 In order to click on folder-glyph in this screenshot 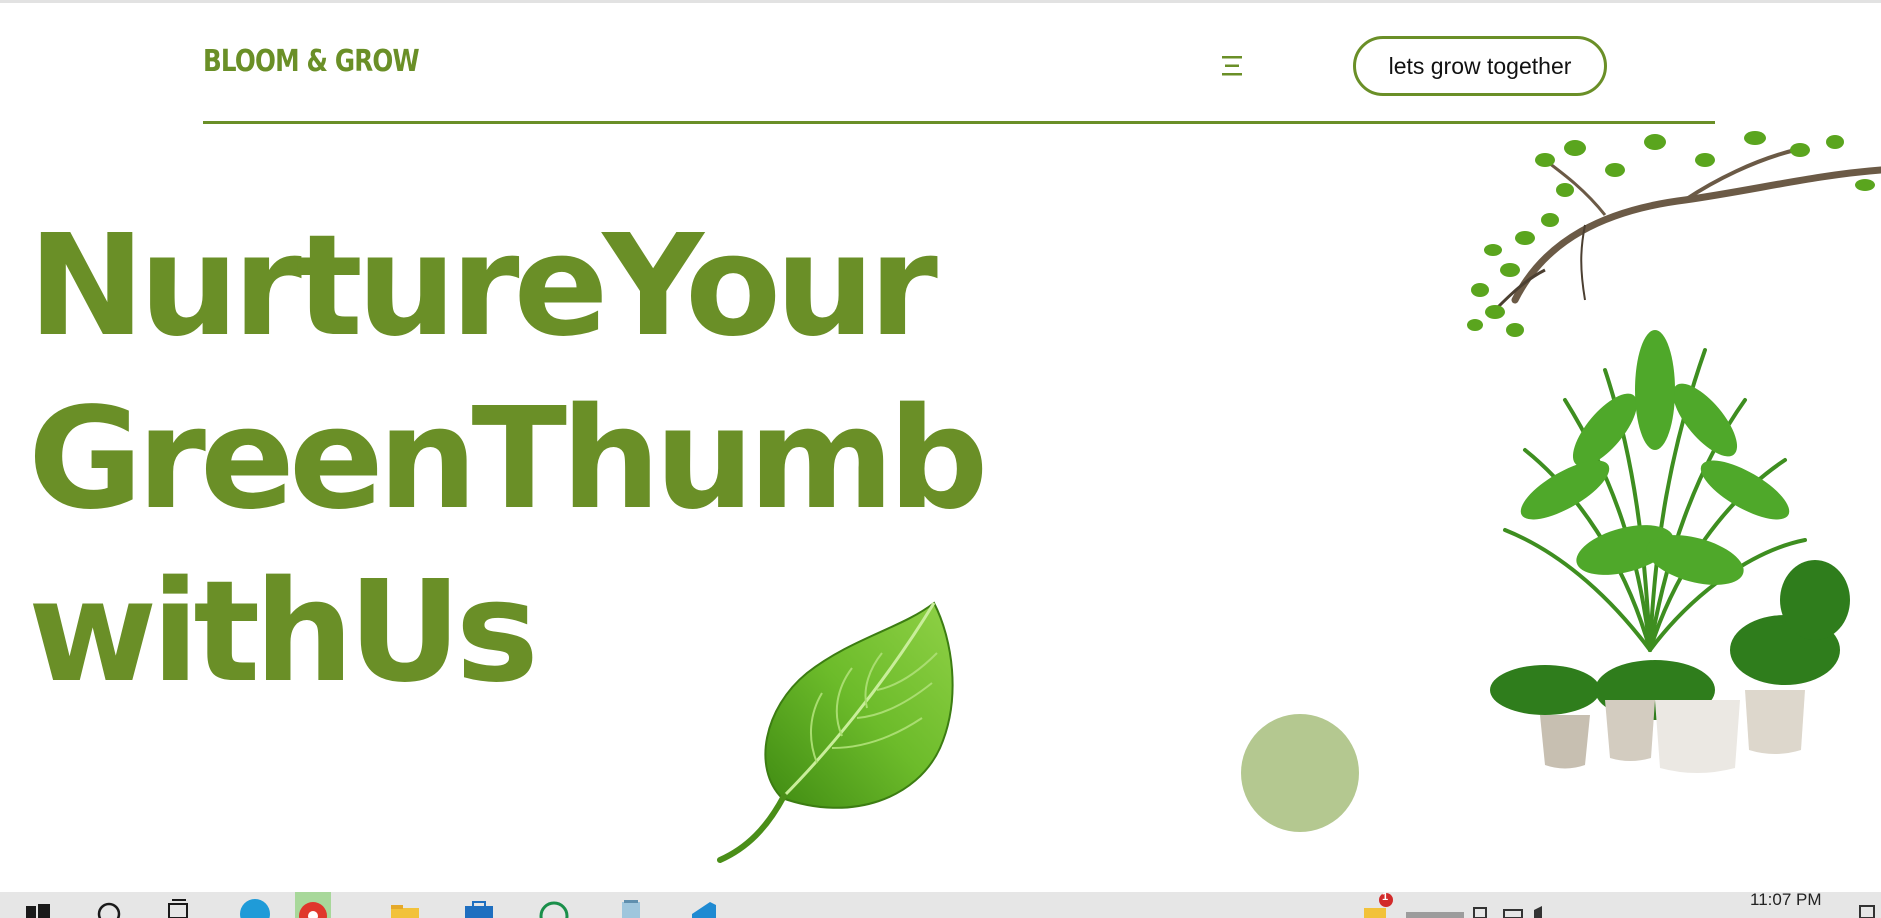, I will do `click(405, 911)`.